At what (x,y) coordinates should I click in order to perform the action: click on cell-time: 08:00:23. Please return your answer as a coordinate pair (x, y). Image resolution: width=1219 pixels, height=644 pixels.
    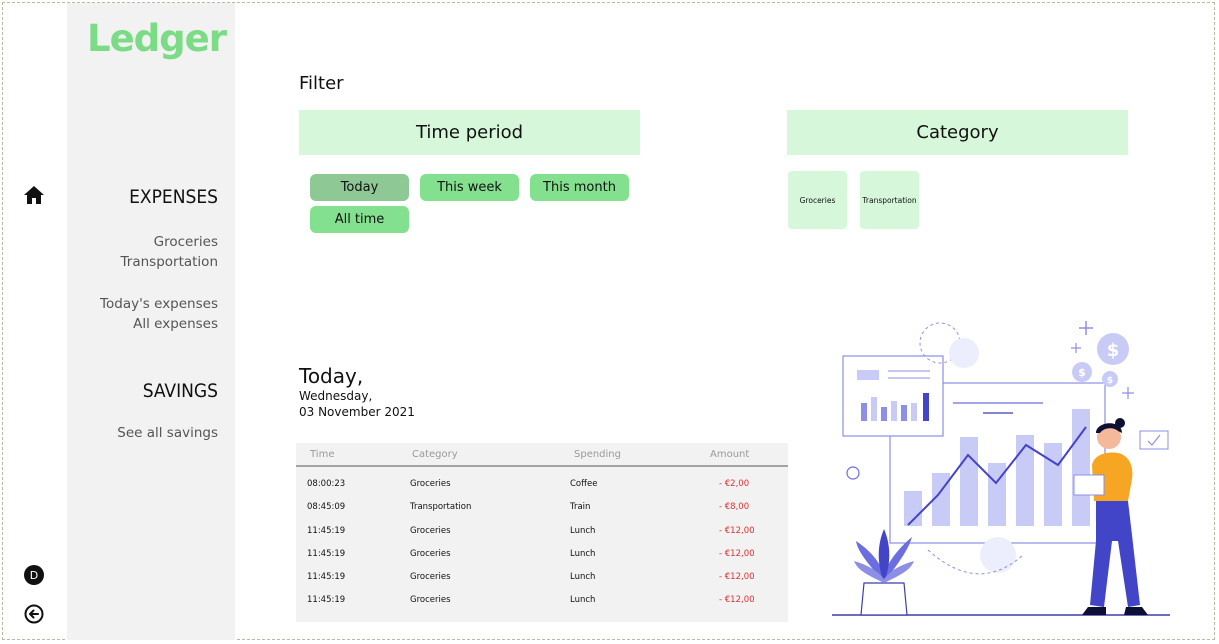
    Looking at the image, I should click on (326, 484).